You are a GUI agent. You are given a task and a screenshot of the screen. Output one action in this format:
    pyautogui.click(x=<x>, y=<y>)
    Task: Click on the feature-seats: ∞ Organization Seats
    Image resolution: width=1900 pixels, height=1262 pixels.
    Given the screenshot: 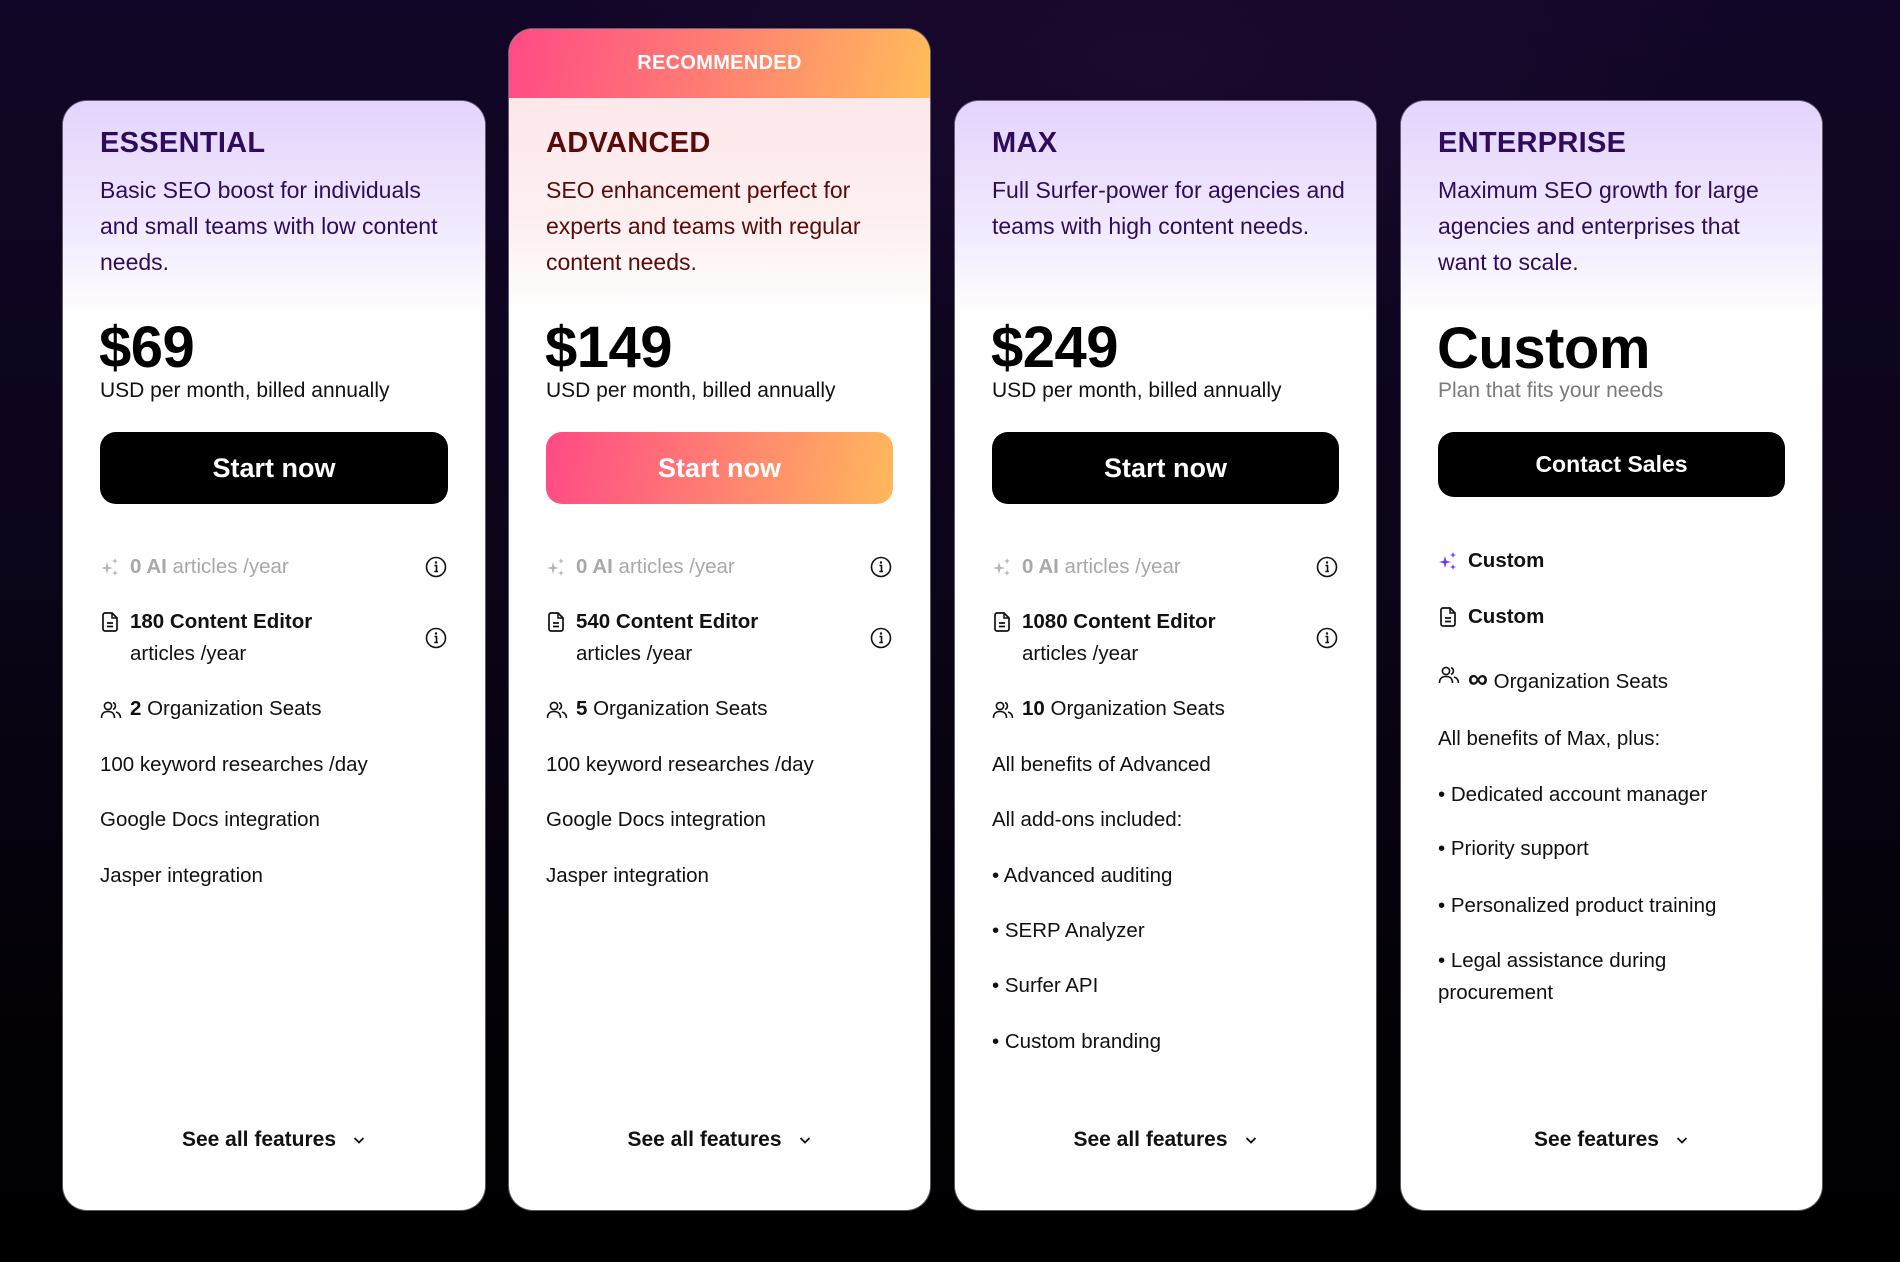 What is the action you would take?
    pyautogui.click(x=1611, y=681)
    